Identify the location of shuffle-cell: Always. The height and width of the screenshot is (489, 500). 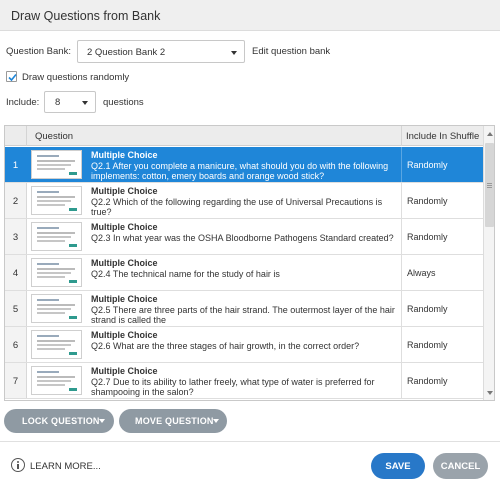
(442, 272).